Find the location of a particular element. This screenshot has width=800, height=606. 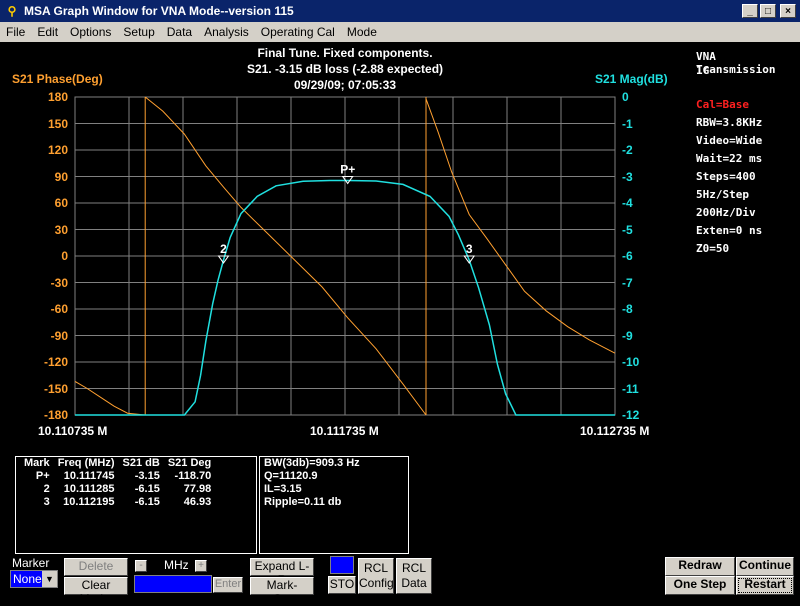

exten-label: Exten=0 ns is located at coordinates (729, 230).